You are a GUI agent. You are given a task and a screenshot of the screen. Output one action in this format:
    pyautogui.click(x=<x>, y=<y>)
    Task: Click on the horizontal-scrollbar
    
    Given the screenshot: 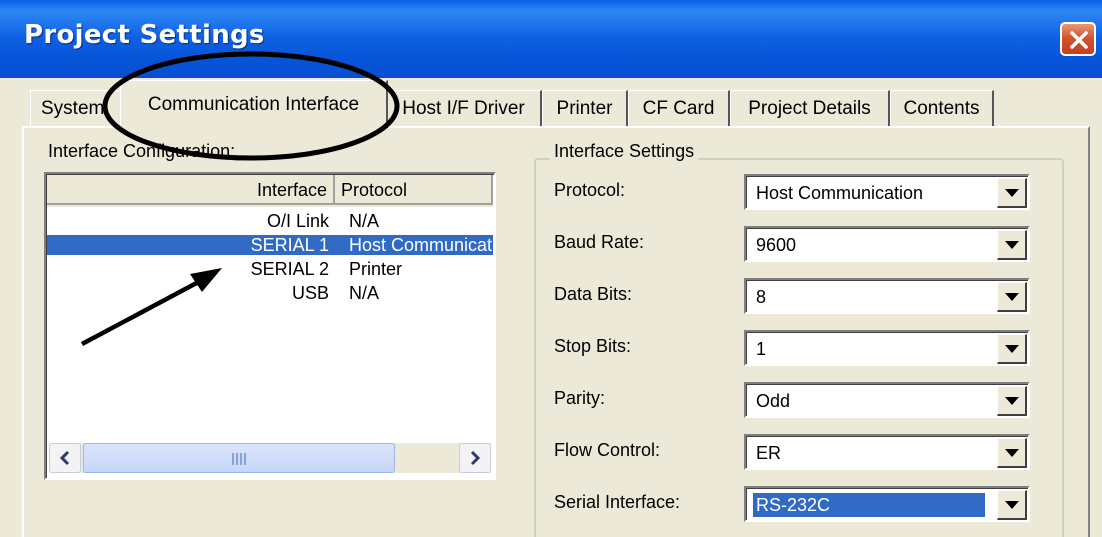 What is the action you would take?
    pyautogui.click(x=270, y=458)
    